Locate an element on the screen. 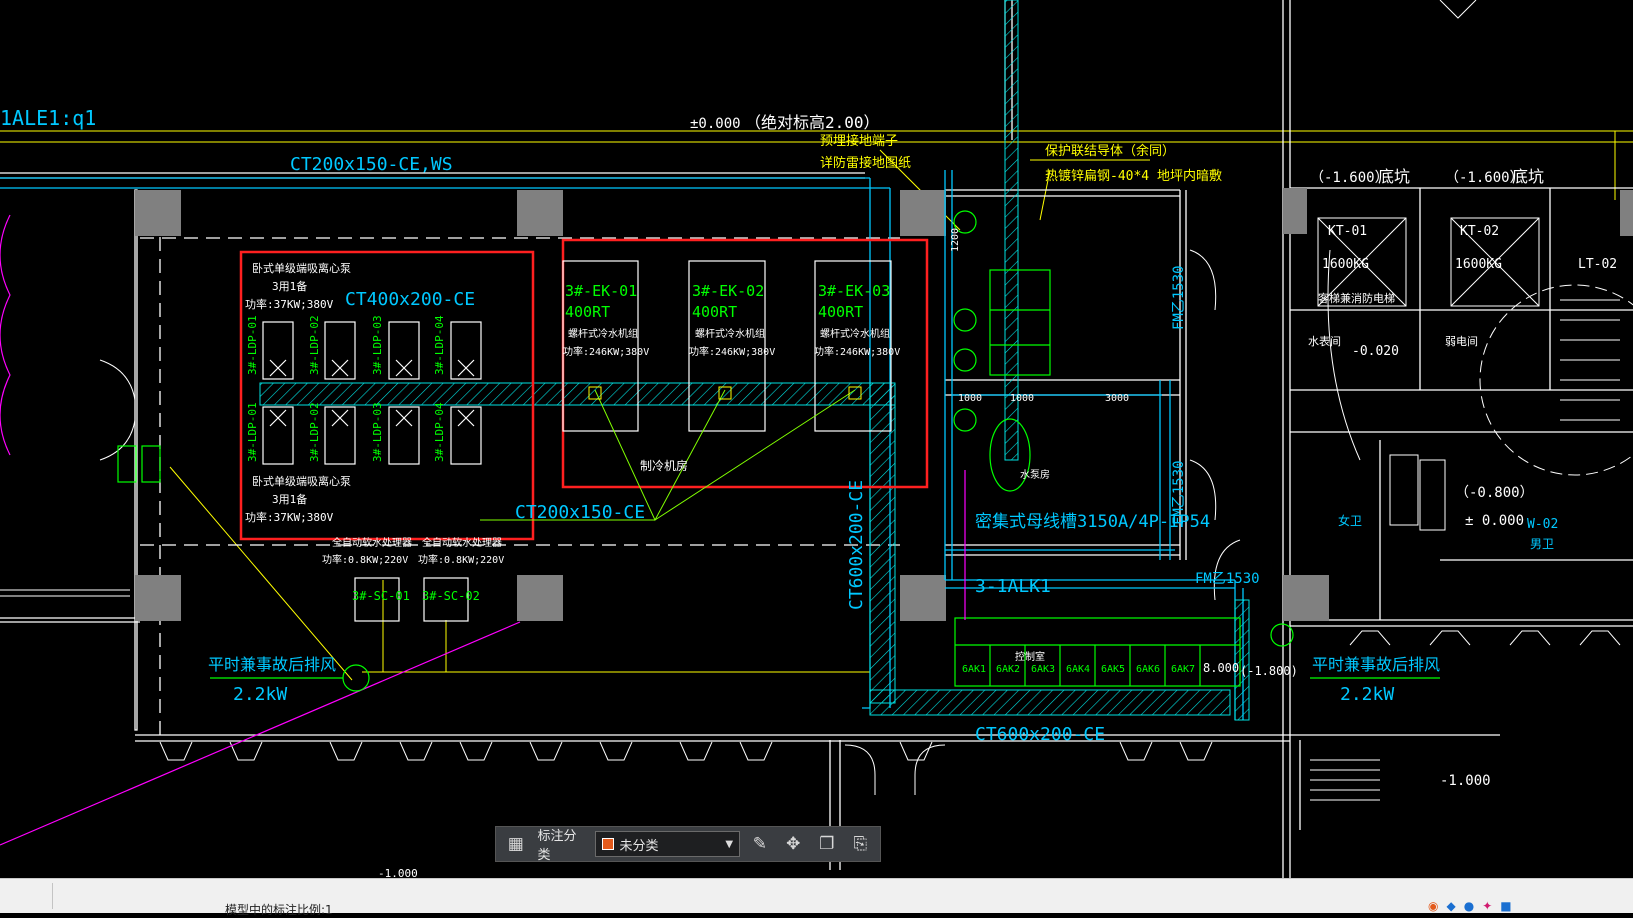 This screenshot has height=918, width=1633. cabinet-tag: 6AK3 is located at coordinates (1043, 669).